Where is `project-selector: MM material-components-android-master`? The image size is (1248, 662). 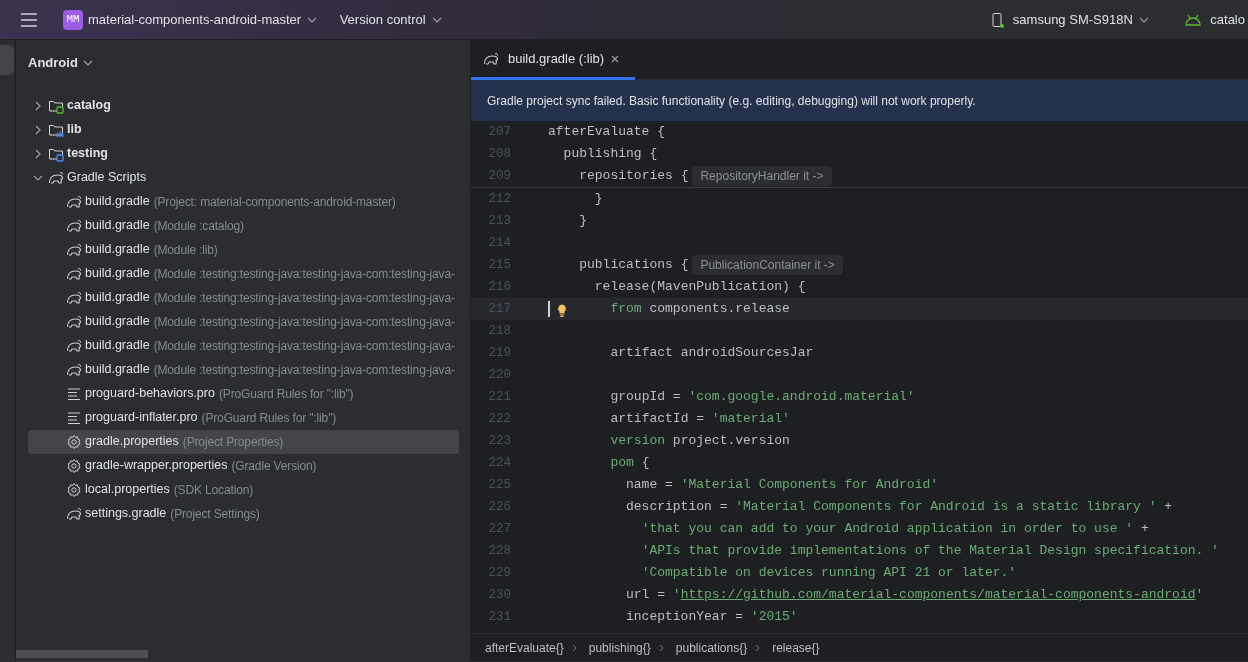 project-selector: MM material-components-android-master is located at coordinates (192, 19).